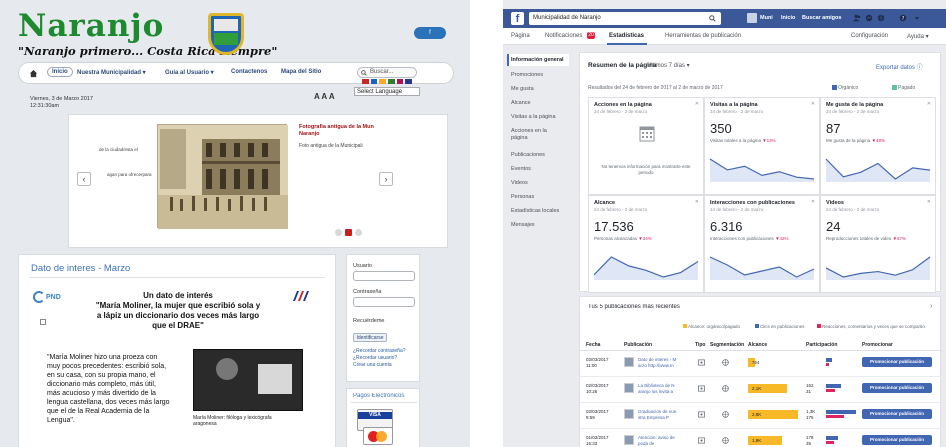  Describe the element at coordinates (384, 276) in the screenshot. I see `user-field` at that location.